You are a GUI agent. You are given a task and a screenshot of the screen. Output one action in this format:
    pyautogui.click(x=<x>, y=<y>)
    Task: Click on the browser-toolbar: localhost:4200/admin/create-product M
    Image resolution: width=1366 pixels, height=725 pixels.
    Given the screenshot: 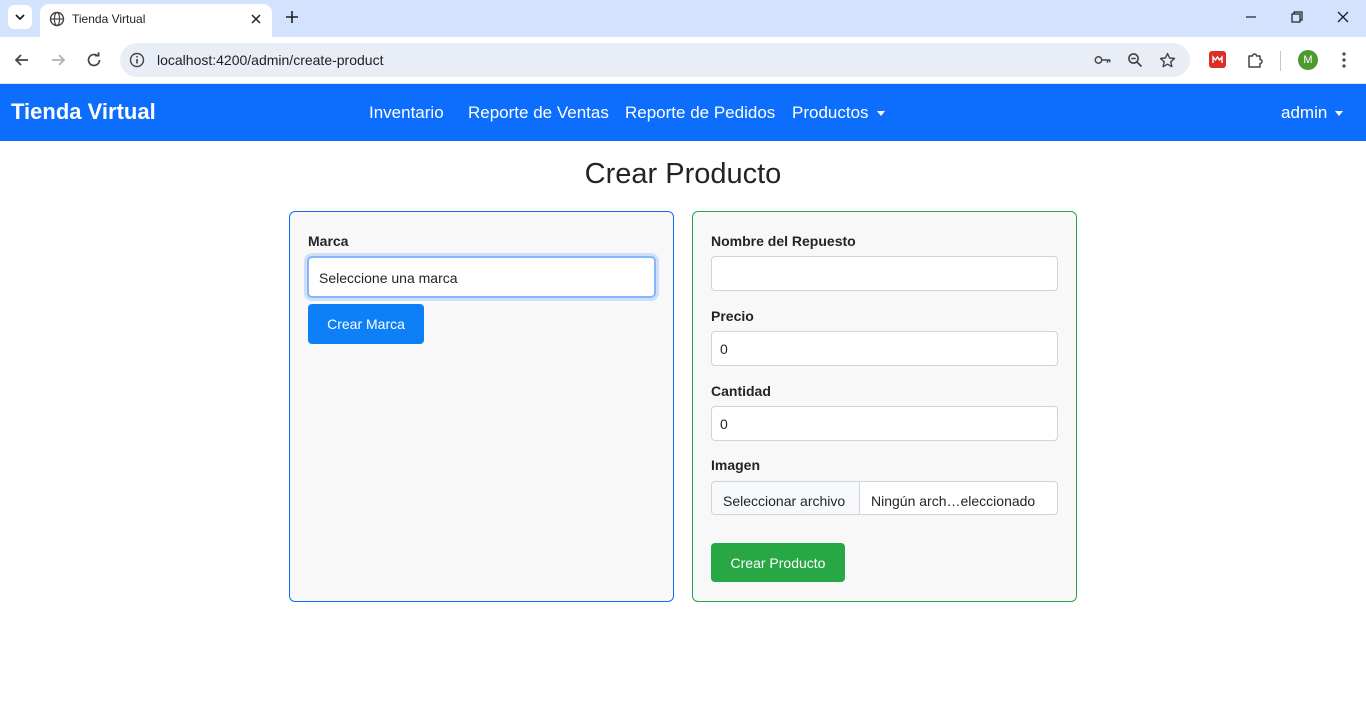 What is the action you would take?
    pyautogui.click(x=683, y=60)
    